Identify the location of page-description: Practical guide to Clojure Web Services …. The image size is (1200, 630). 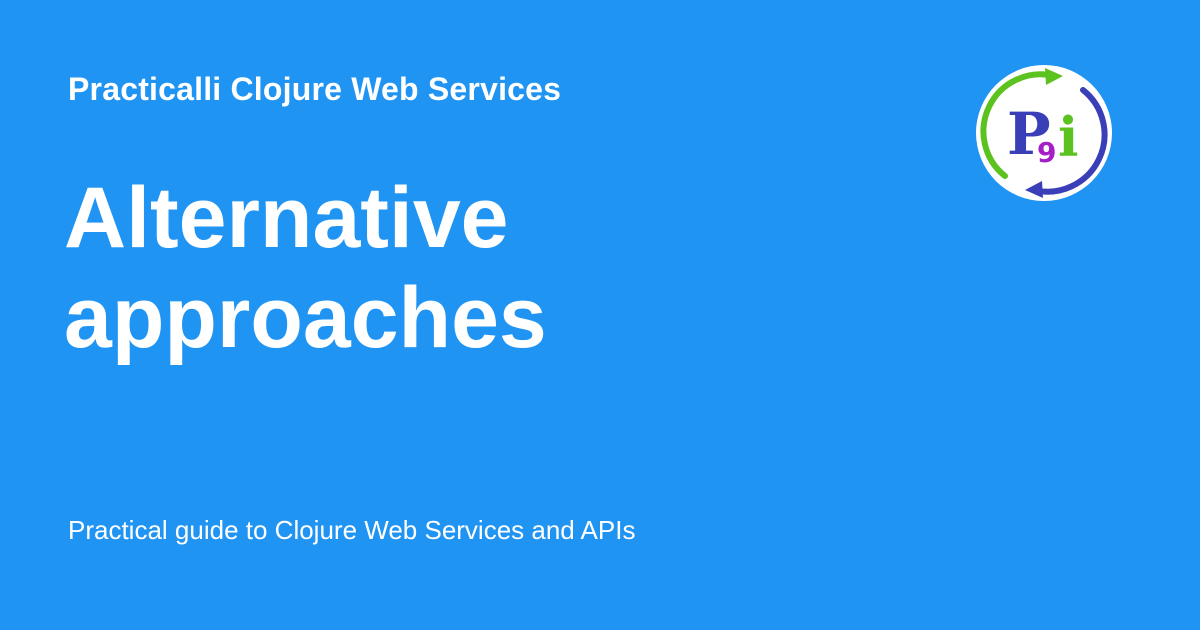
(352, 530).